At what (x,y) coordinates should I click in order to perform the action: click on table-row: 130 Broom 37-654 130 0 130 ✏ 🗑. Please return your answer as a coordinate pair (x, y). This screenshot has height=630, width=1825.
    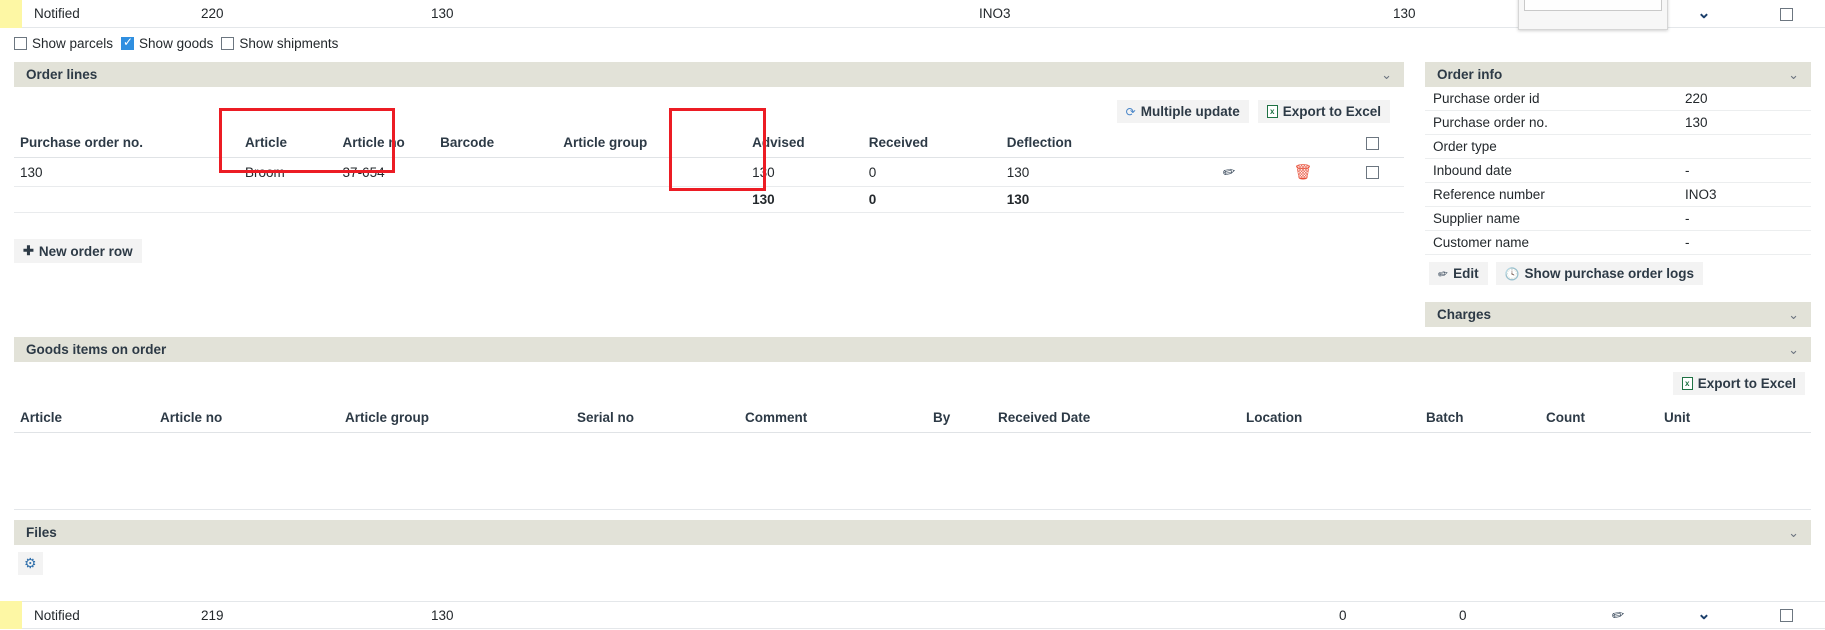
    Looking at the image, I should click on (709, 172).